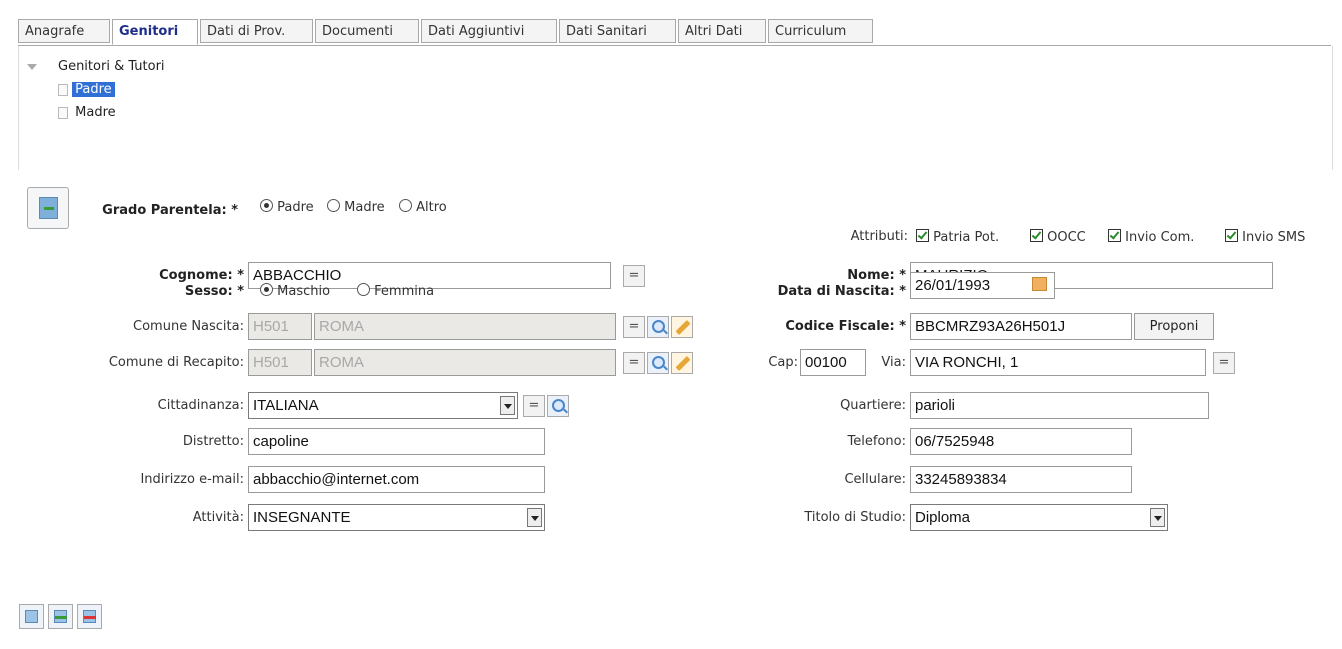 The width and height of the screenshot is (1342, 649). I want to click on telefono-input: 06/7525948, so click(1021, 441).